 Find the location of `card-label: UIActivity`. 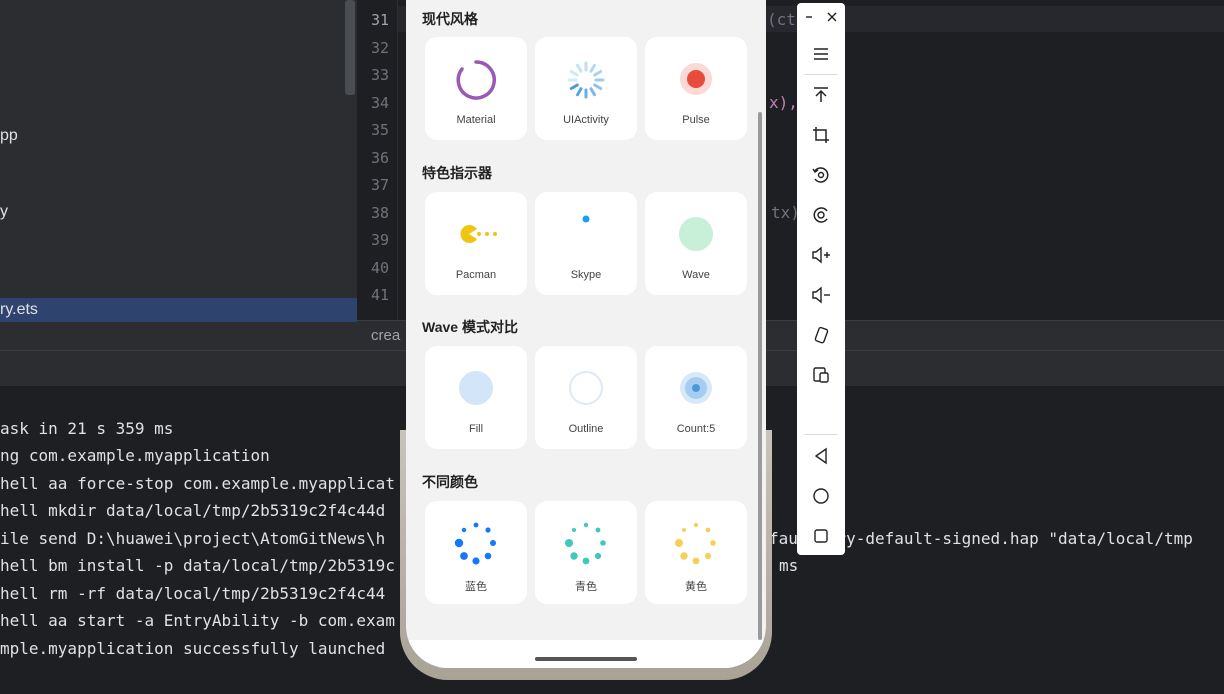

card-label: UIActivity is located at coordinates (586, 120).